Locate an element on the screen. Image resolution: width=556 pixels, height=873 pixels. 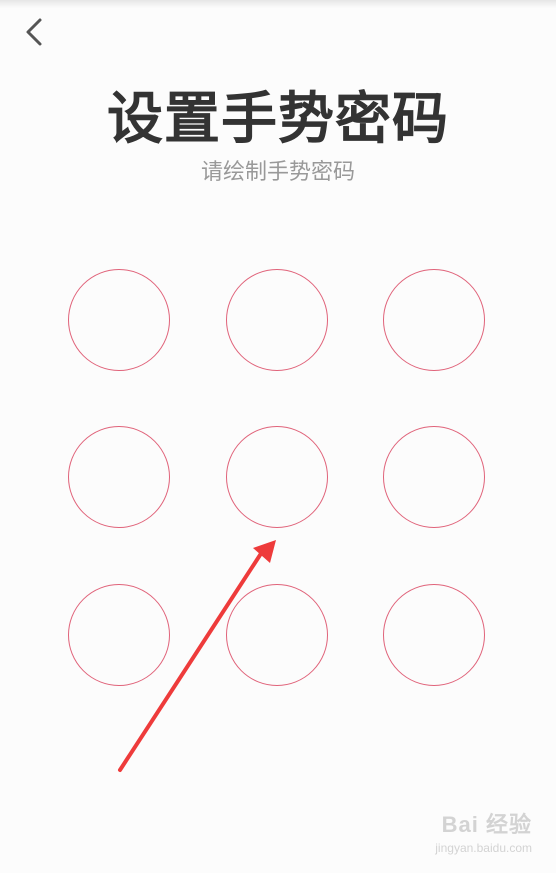
watermark-url: jingyan.baidu.com is located at coordinates (483, 848).